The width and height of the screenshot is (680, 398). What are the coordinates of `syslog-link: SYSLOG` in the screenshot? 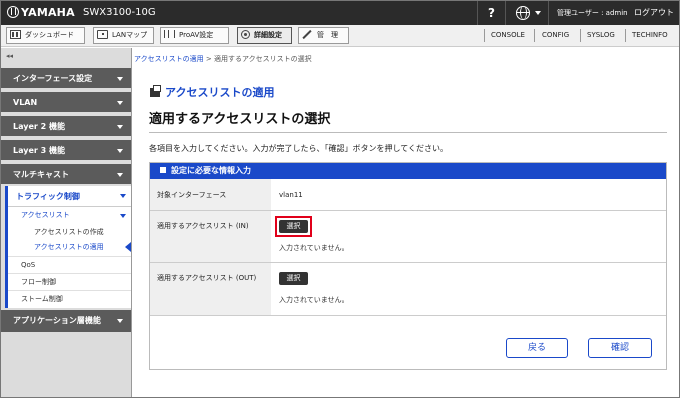 It's located at (601, 35).